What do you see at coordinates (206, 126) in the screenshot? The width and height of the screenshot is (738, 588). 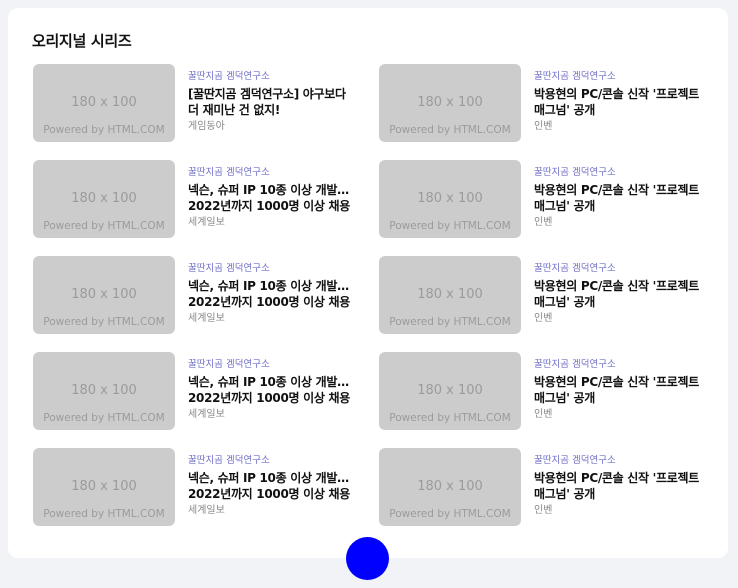 I see `article-source: 게임동아` at bounding box center [206, 126].